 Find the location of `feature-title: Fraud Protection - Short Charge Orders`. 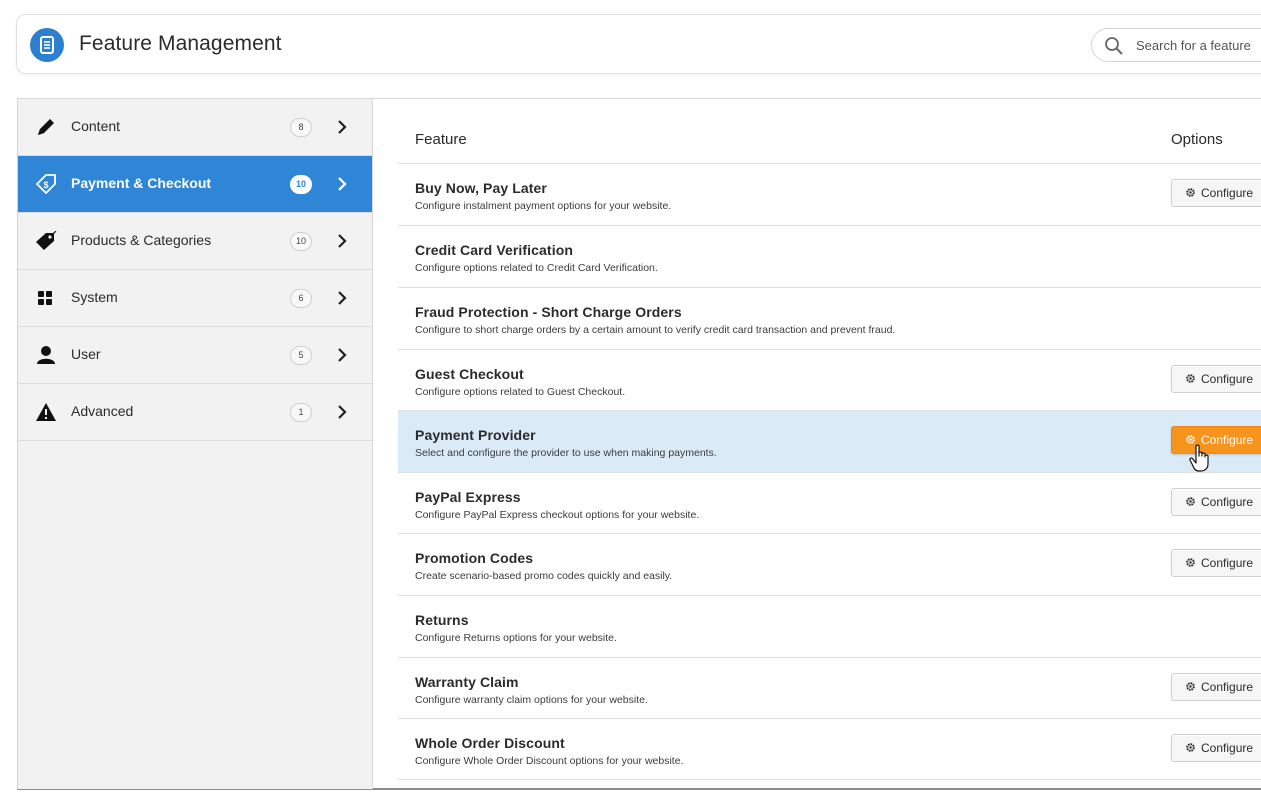

feature-title: Fraud Protection - Short Charge Orders is located at coordinates (548, 312).